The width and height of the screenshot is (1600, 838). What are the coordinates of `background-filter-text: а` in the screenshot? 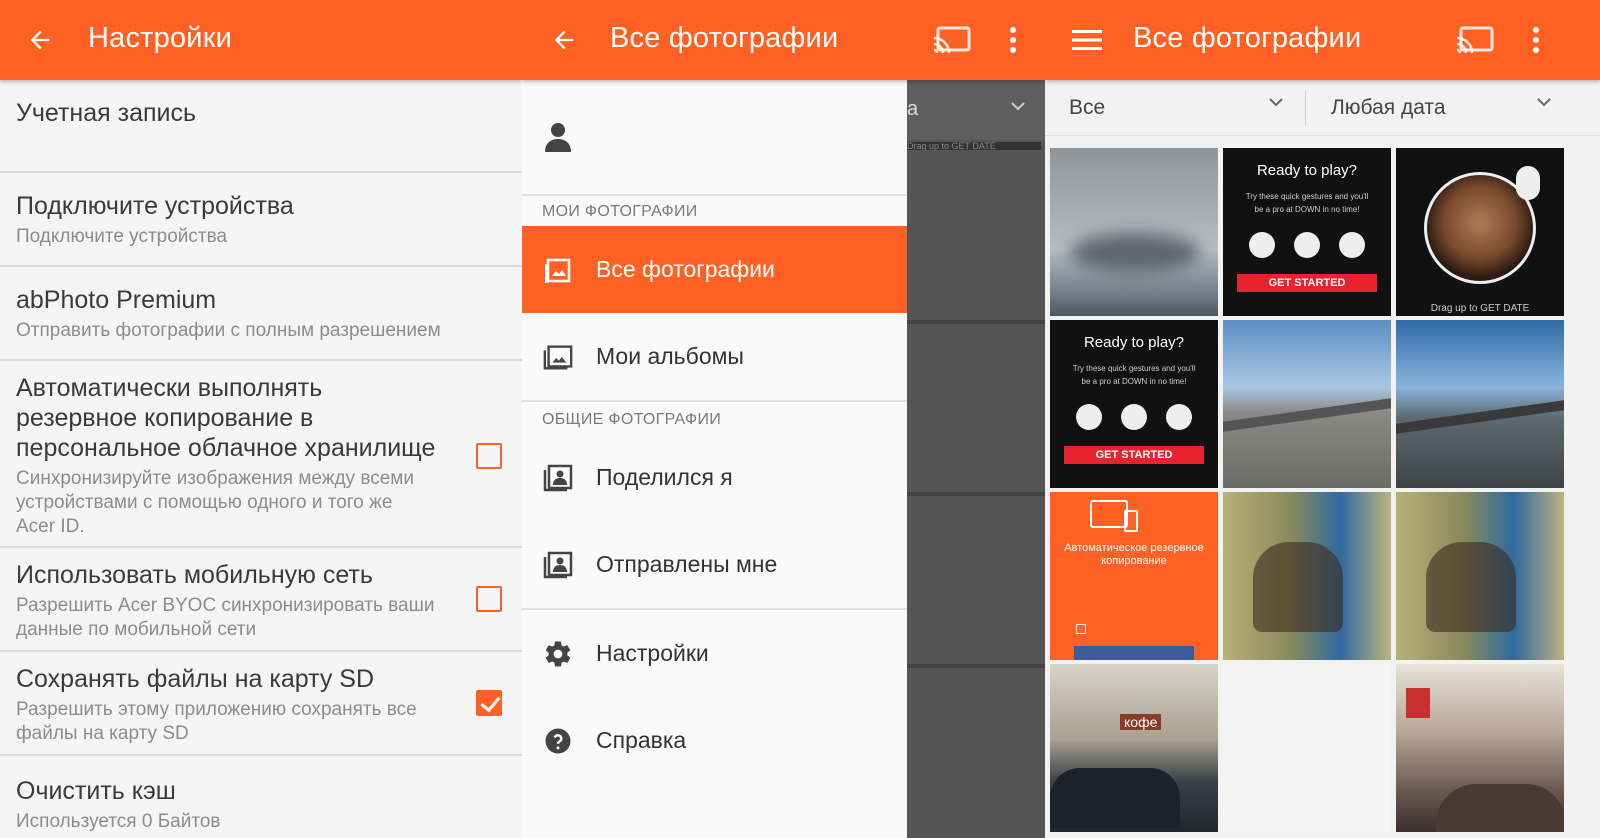 It's located at (913, 109).